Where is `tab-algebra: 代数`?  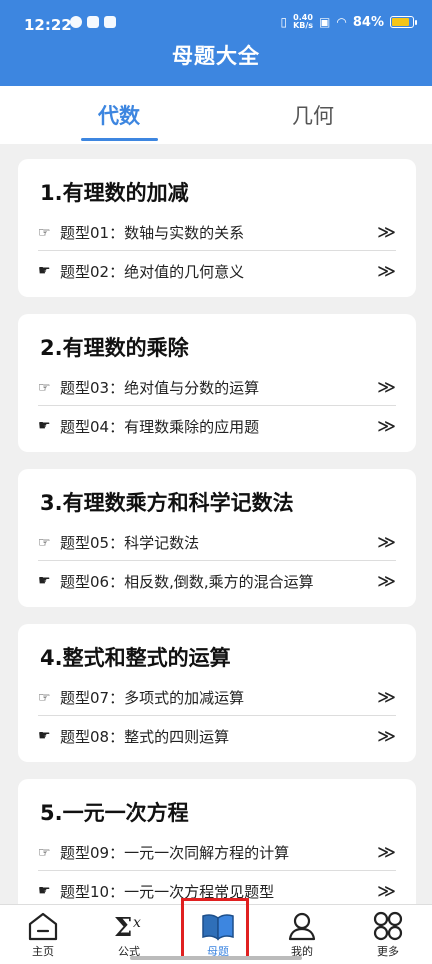 tab-algebra: 代数 is located at coordinates (119, 115).